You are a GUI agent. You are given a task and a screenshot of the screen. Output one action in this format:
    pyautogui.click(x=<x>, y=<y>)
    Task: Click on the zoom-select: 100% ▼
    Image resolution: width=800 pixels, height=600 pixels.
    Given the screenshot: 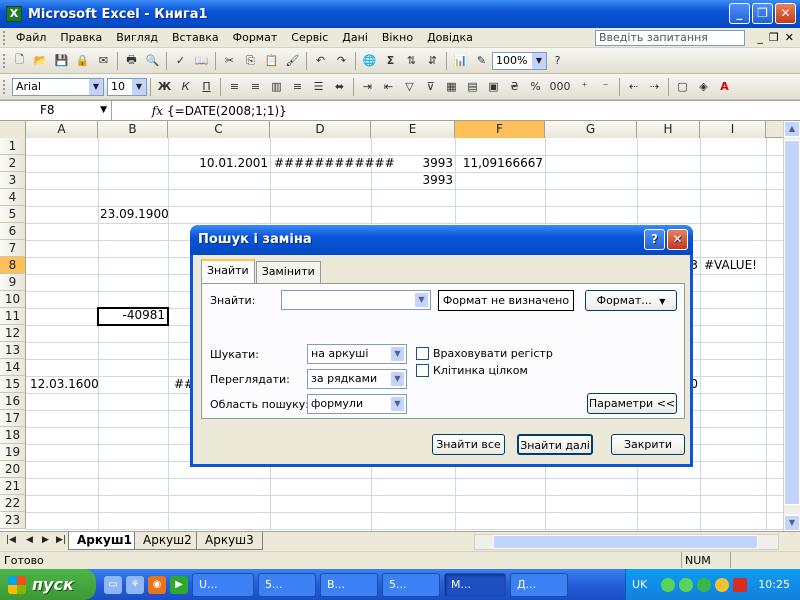 What is the action you would take?
    pyautogui.click(x=519, y=60)
    